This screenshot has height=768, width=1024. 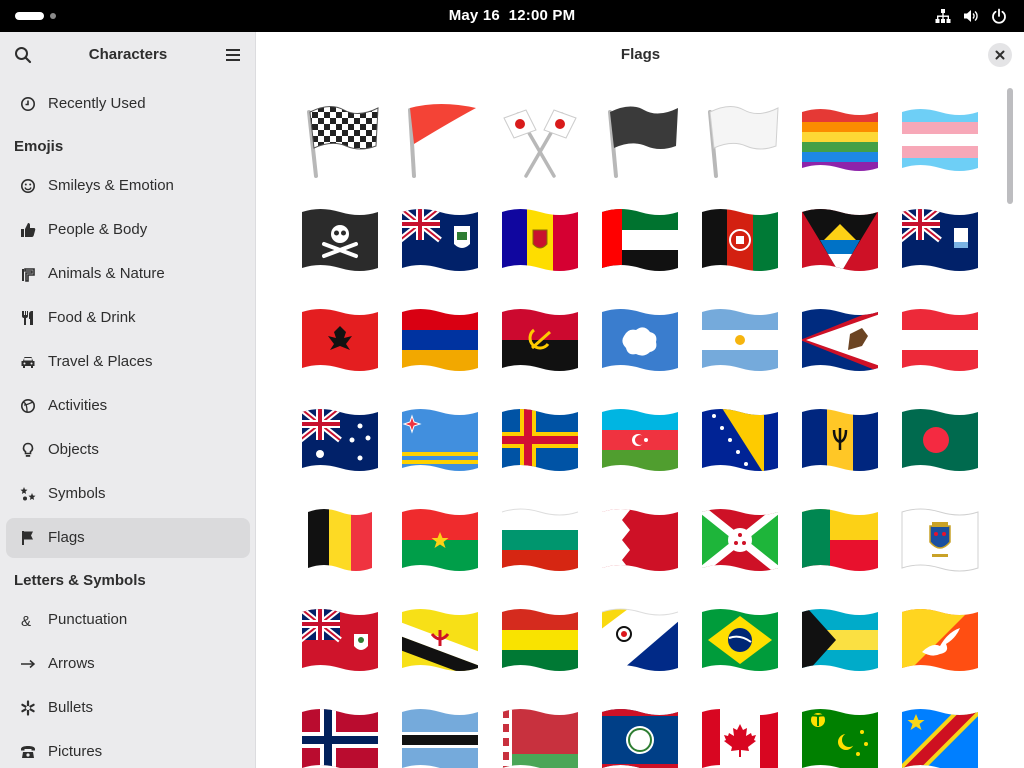 I want to click on flag-brunei, so click(x=440, y=640).